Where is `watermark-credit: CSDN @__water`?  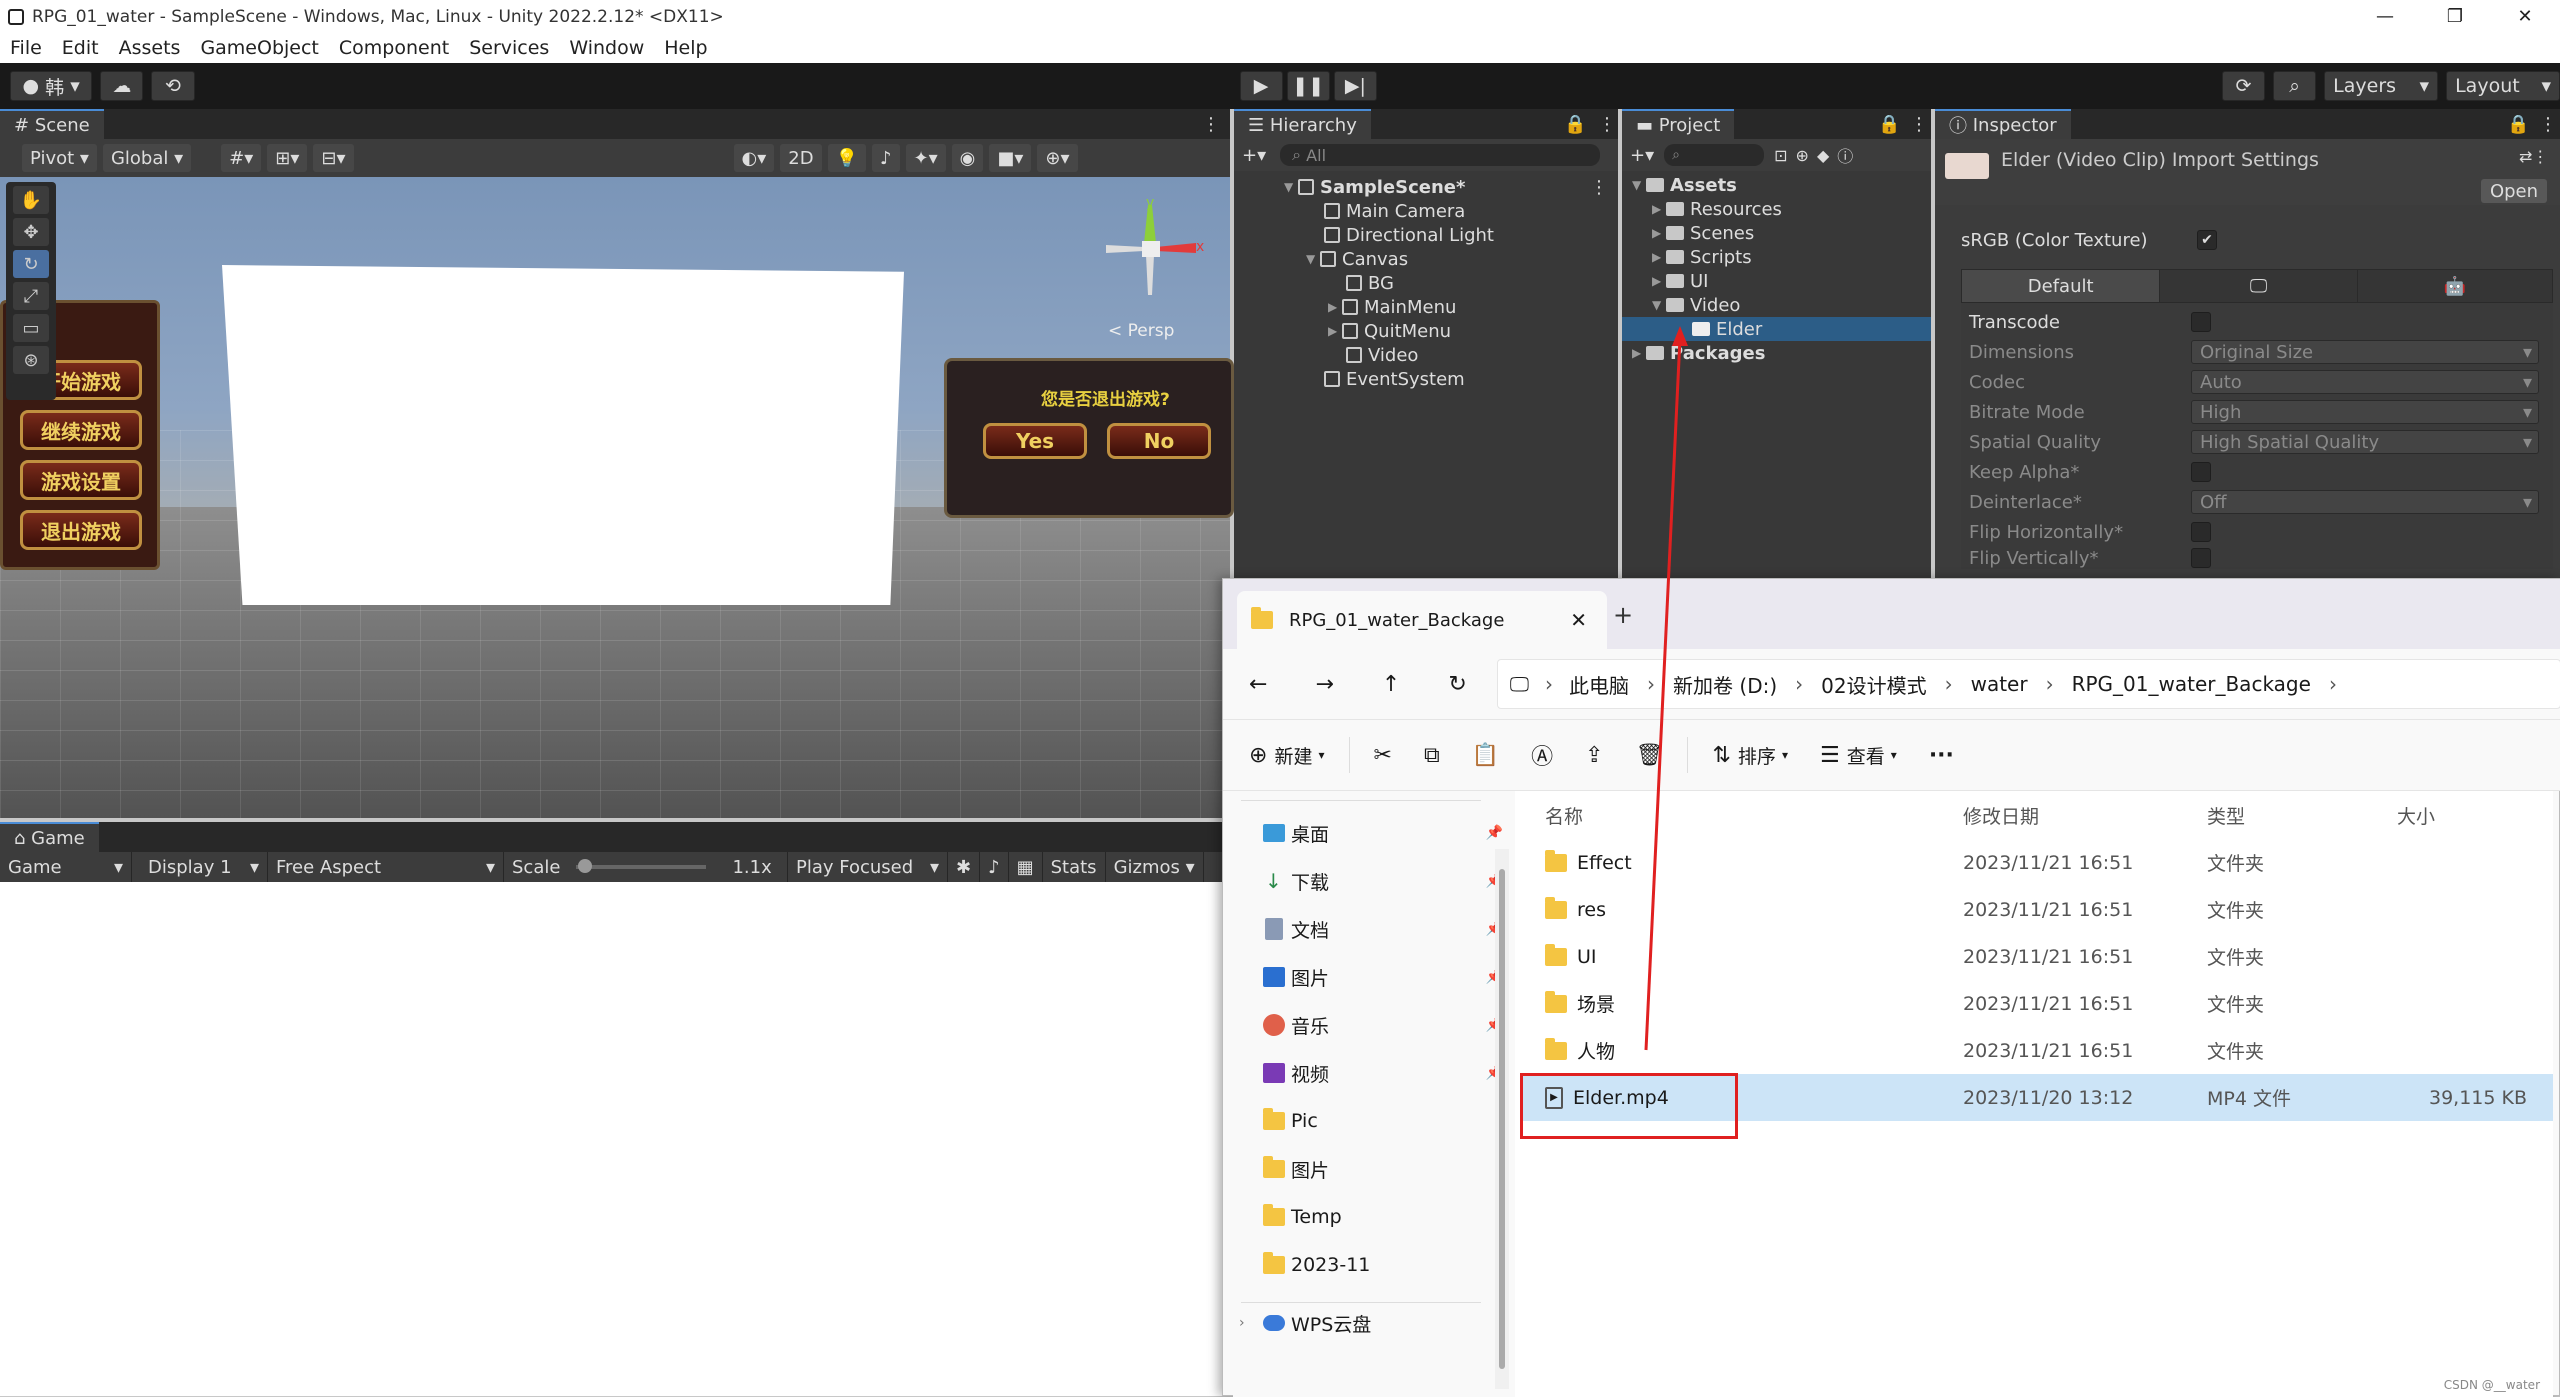 watermark-credit: CSDN @__water is located at coordinates (2491, 1385).